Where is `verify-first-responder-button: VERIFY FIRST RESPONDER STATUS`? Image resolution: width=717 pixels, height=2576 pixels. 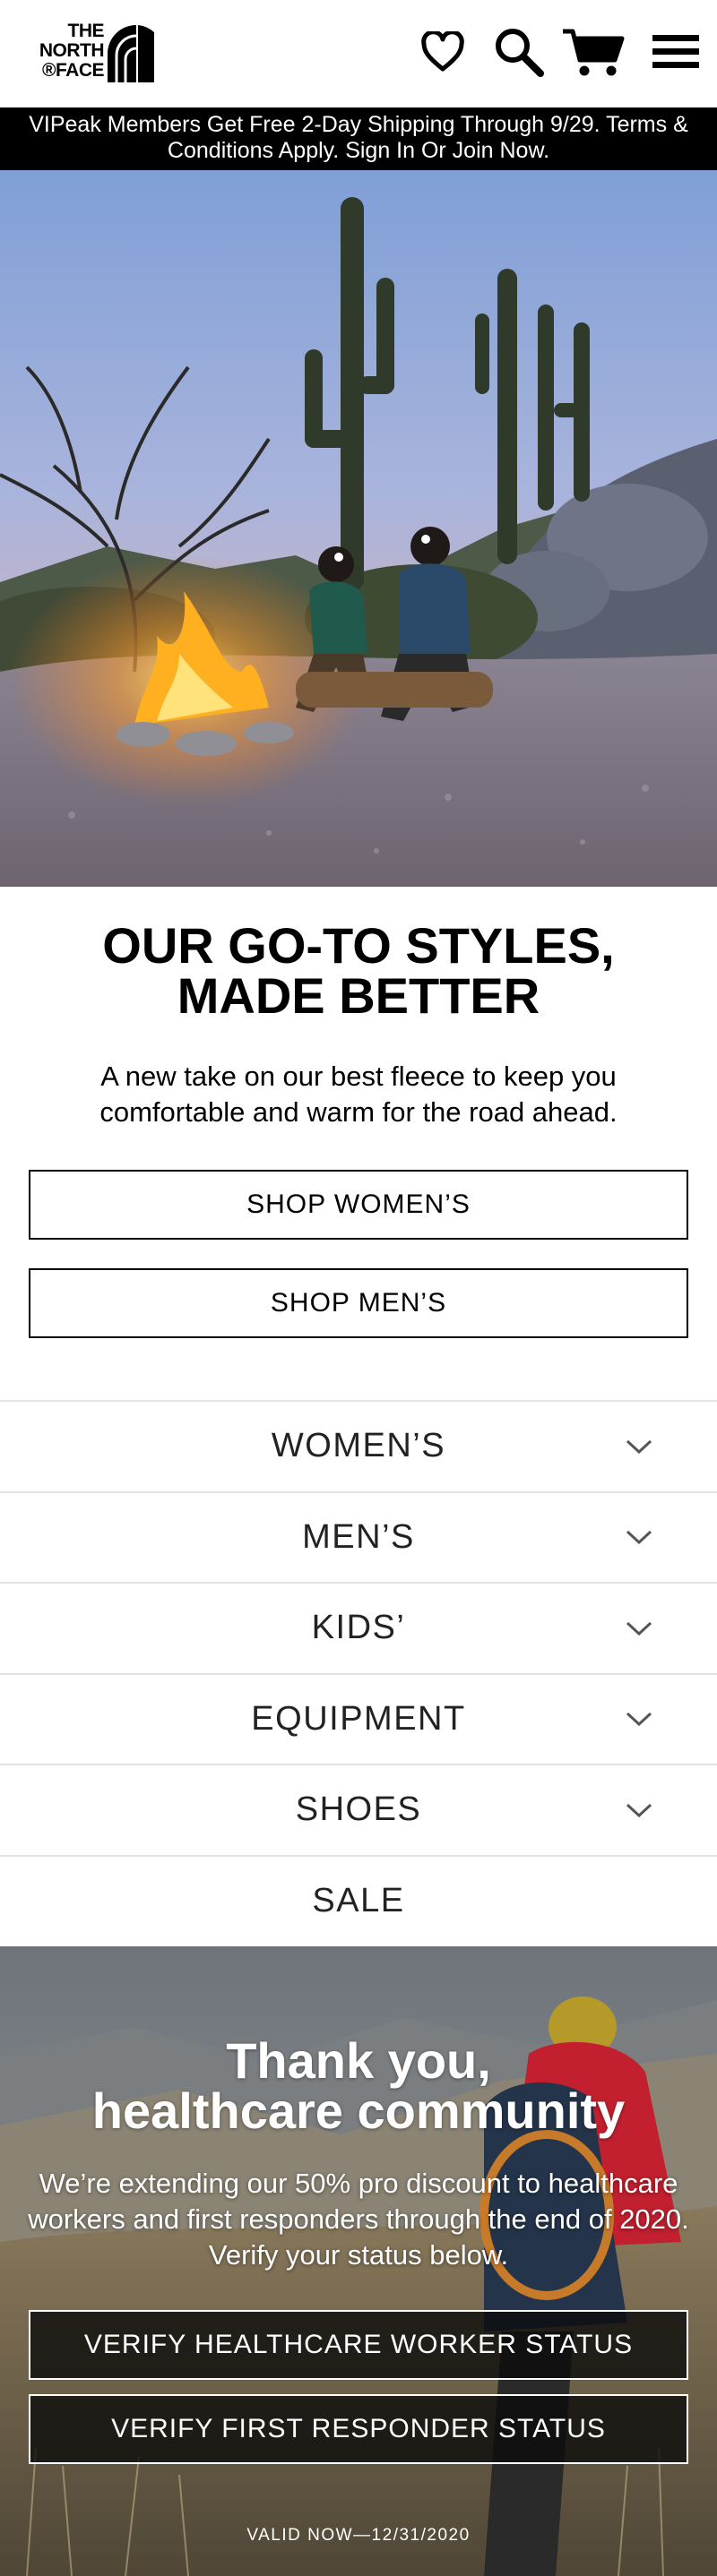 verify-first-responder-button: VERIFY FIRST RESPONDER STATUS is located at coordinates (358, 2429).